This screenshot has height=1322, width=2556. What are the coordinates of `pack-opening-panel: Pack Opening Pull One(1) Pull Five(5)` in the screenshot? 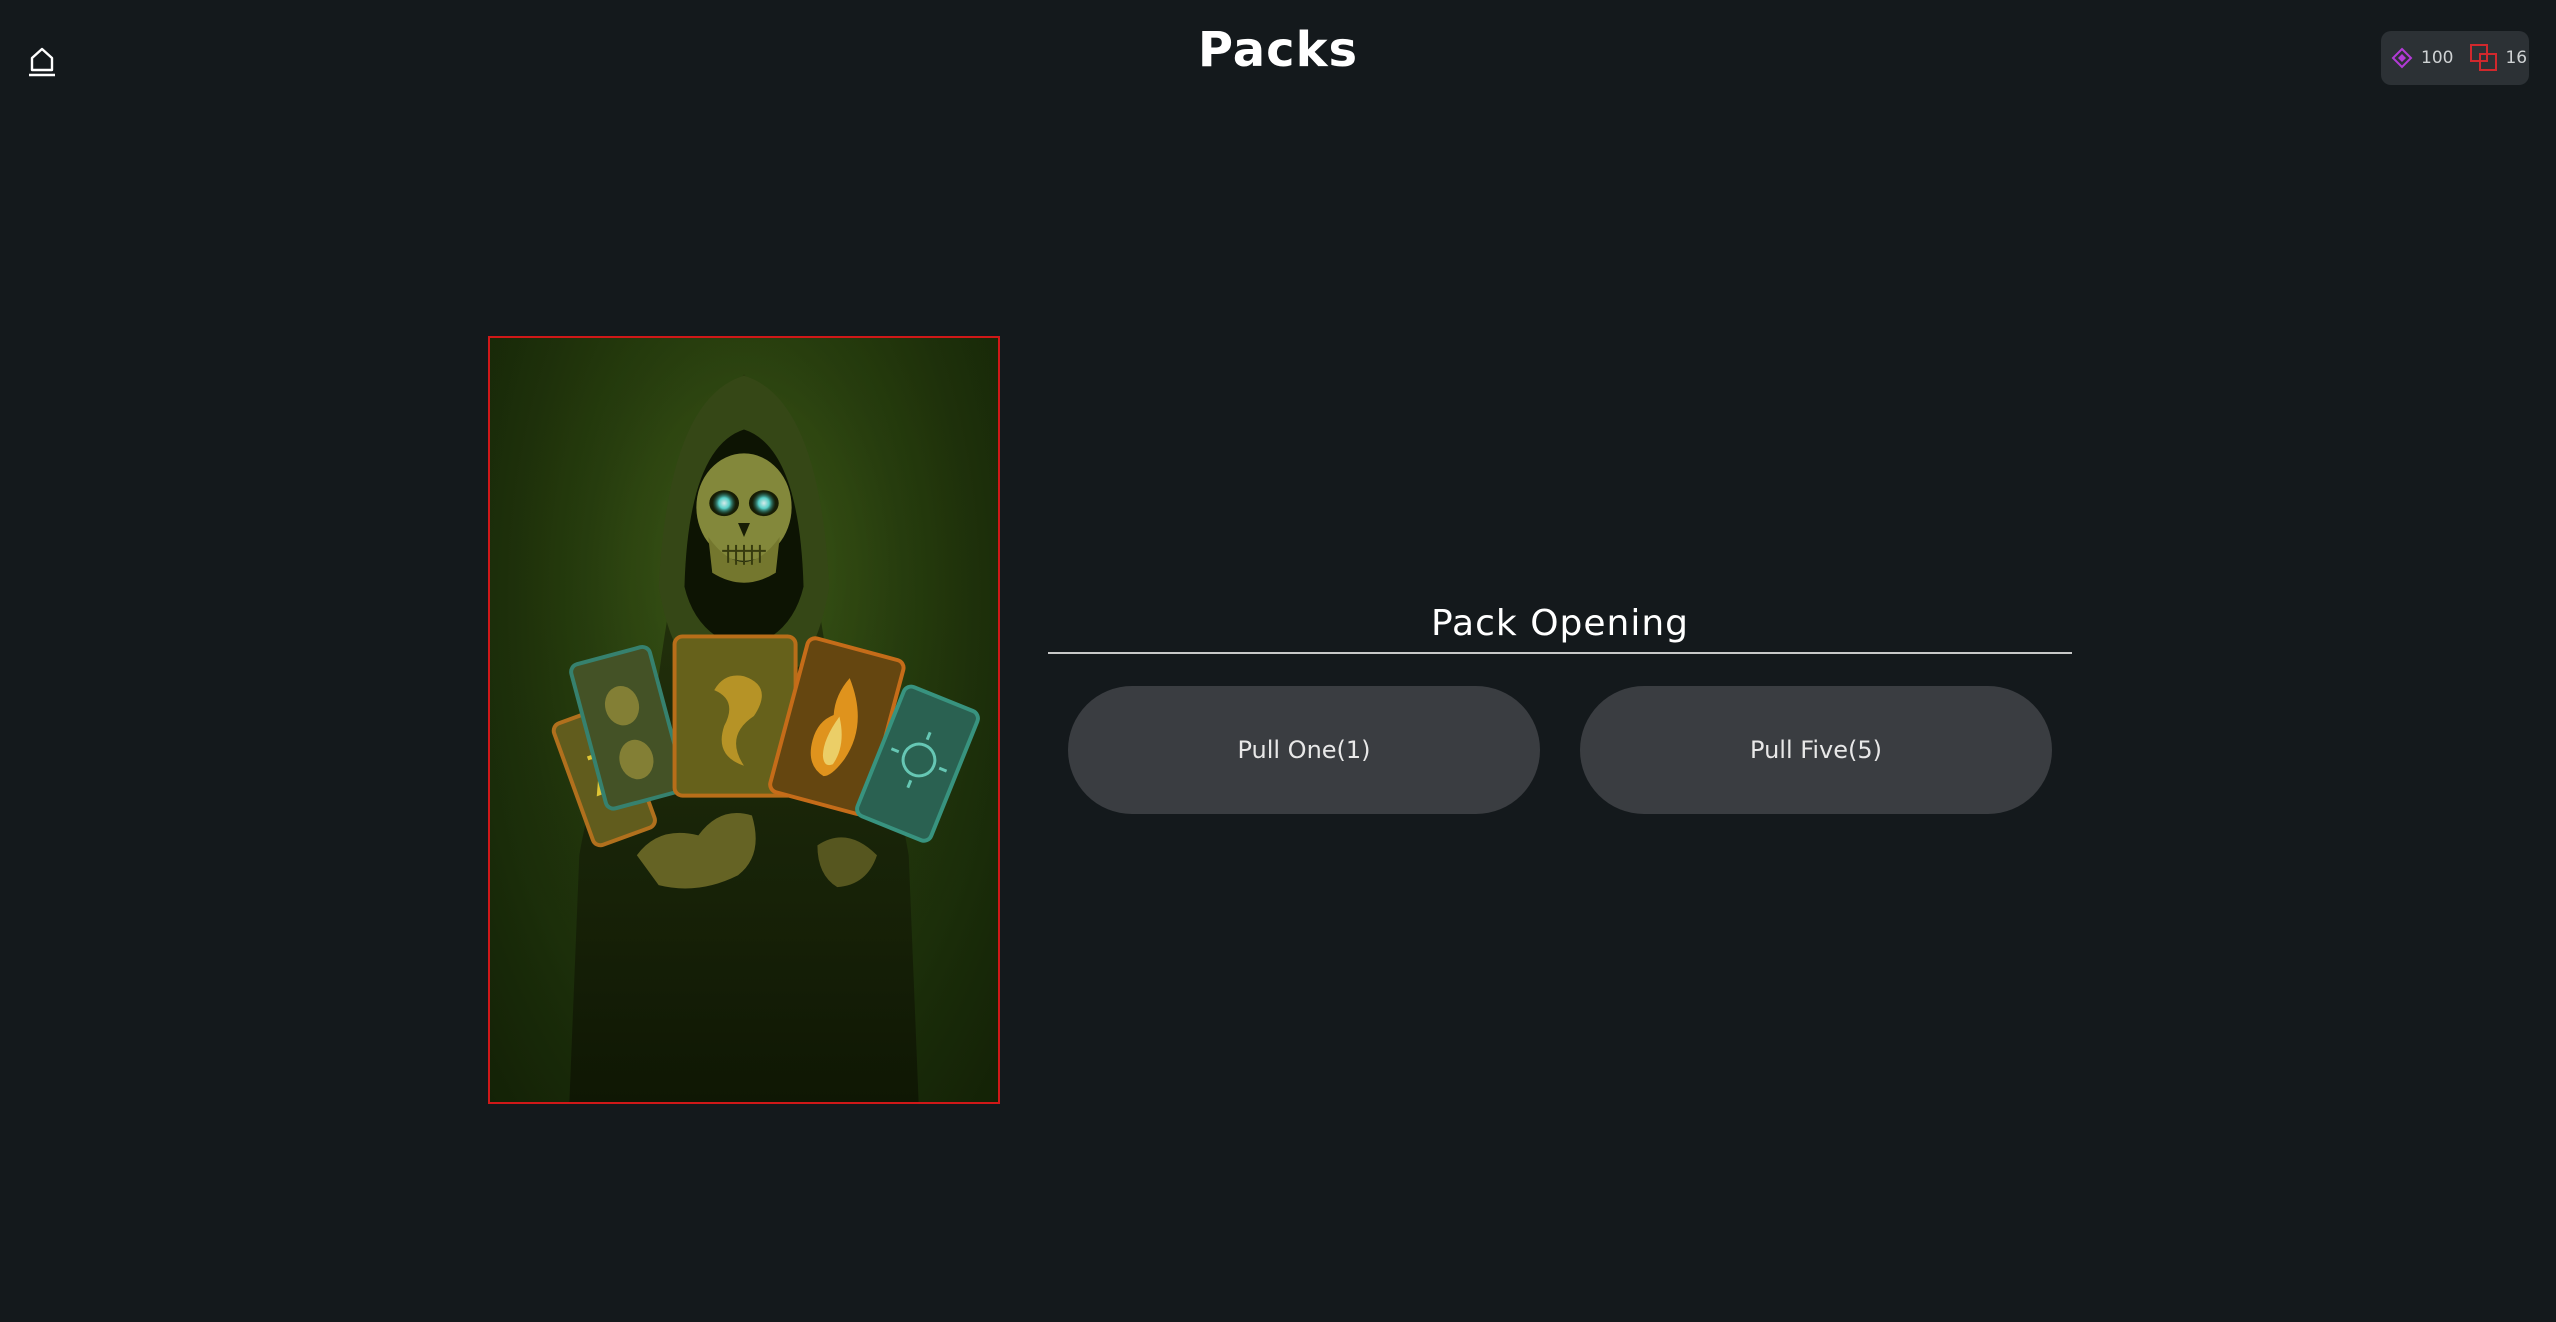 It's located at (1560, 705).